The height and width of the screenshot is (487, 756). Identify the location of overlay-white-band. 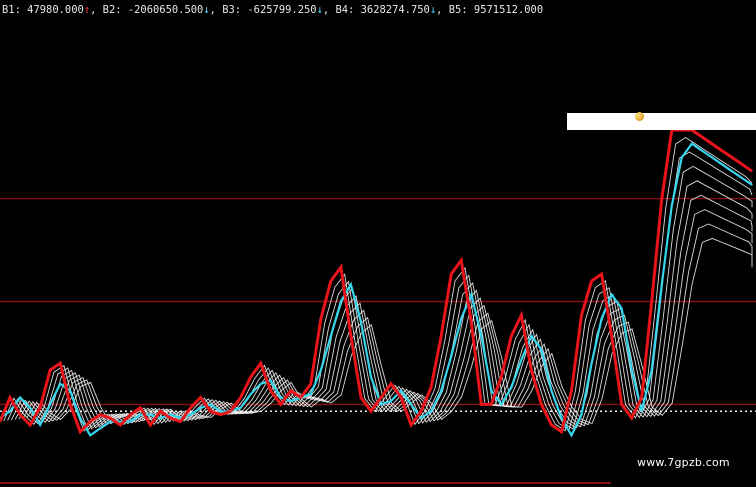
(661, 121).